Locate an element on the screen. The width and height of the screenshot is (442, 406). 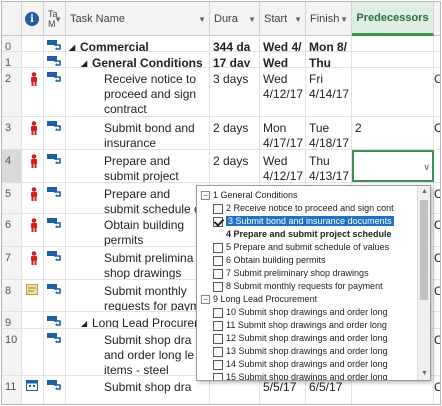
dropdown-option: 5 Prepare and submit schedule of values is located at coordinates (314, 247).